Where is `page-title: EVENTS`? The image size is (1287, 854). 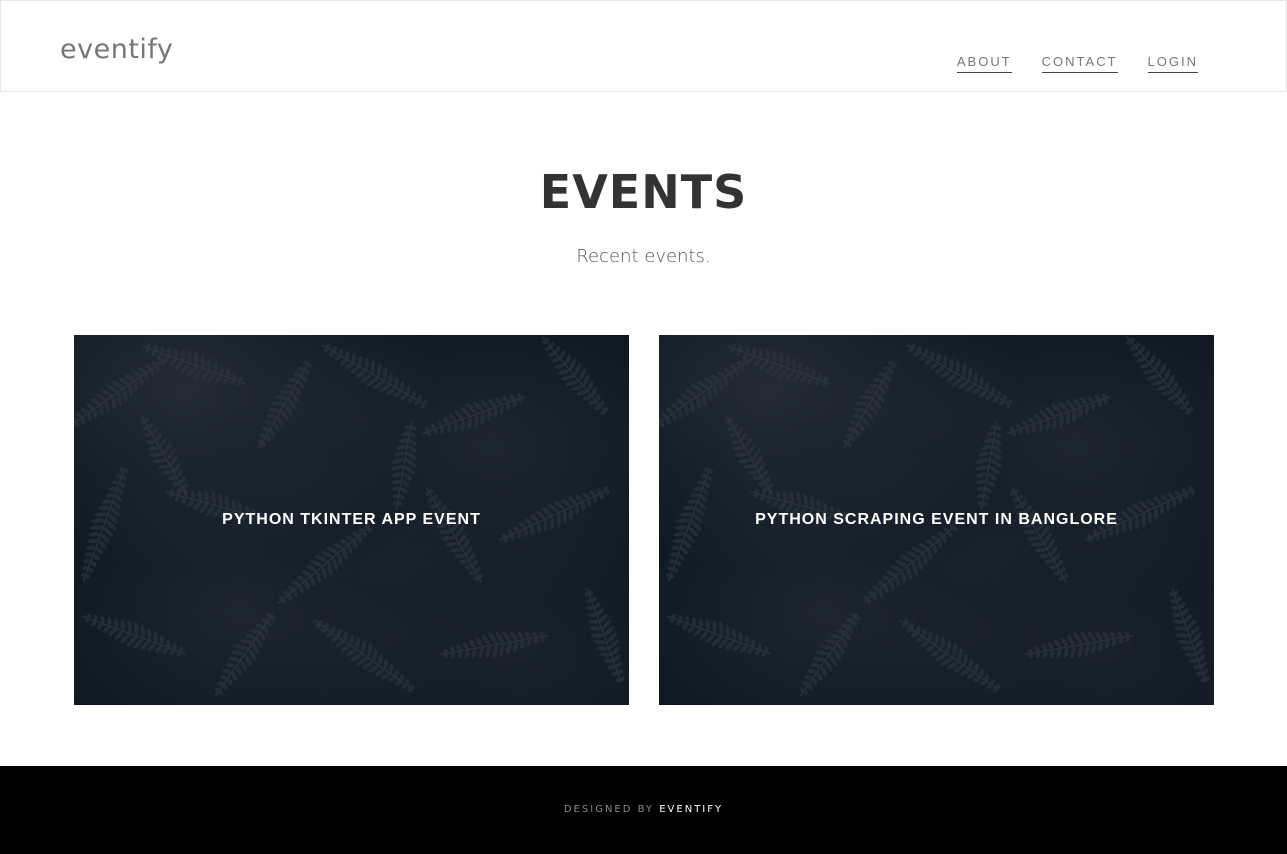 page-title: EVENTS is located at coordinates (643, 192).